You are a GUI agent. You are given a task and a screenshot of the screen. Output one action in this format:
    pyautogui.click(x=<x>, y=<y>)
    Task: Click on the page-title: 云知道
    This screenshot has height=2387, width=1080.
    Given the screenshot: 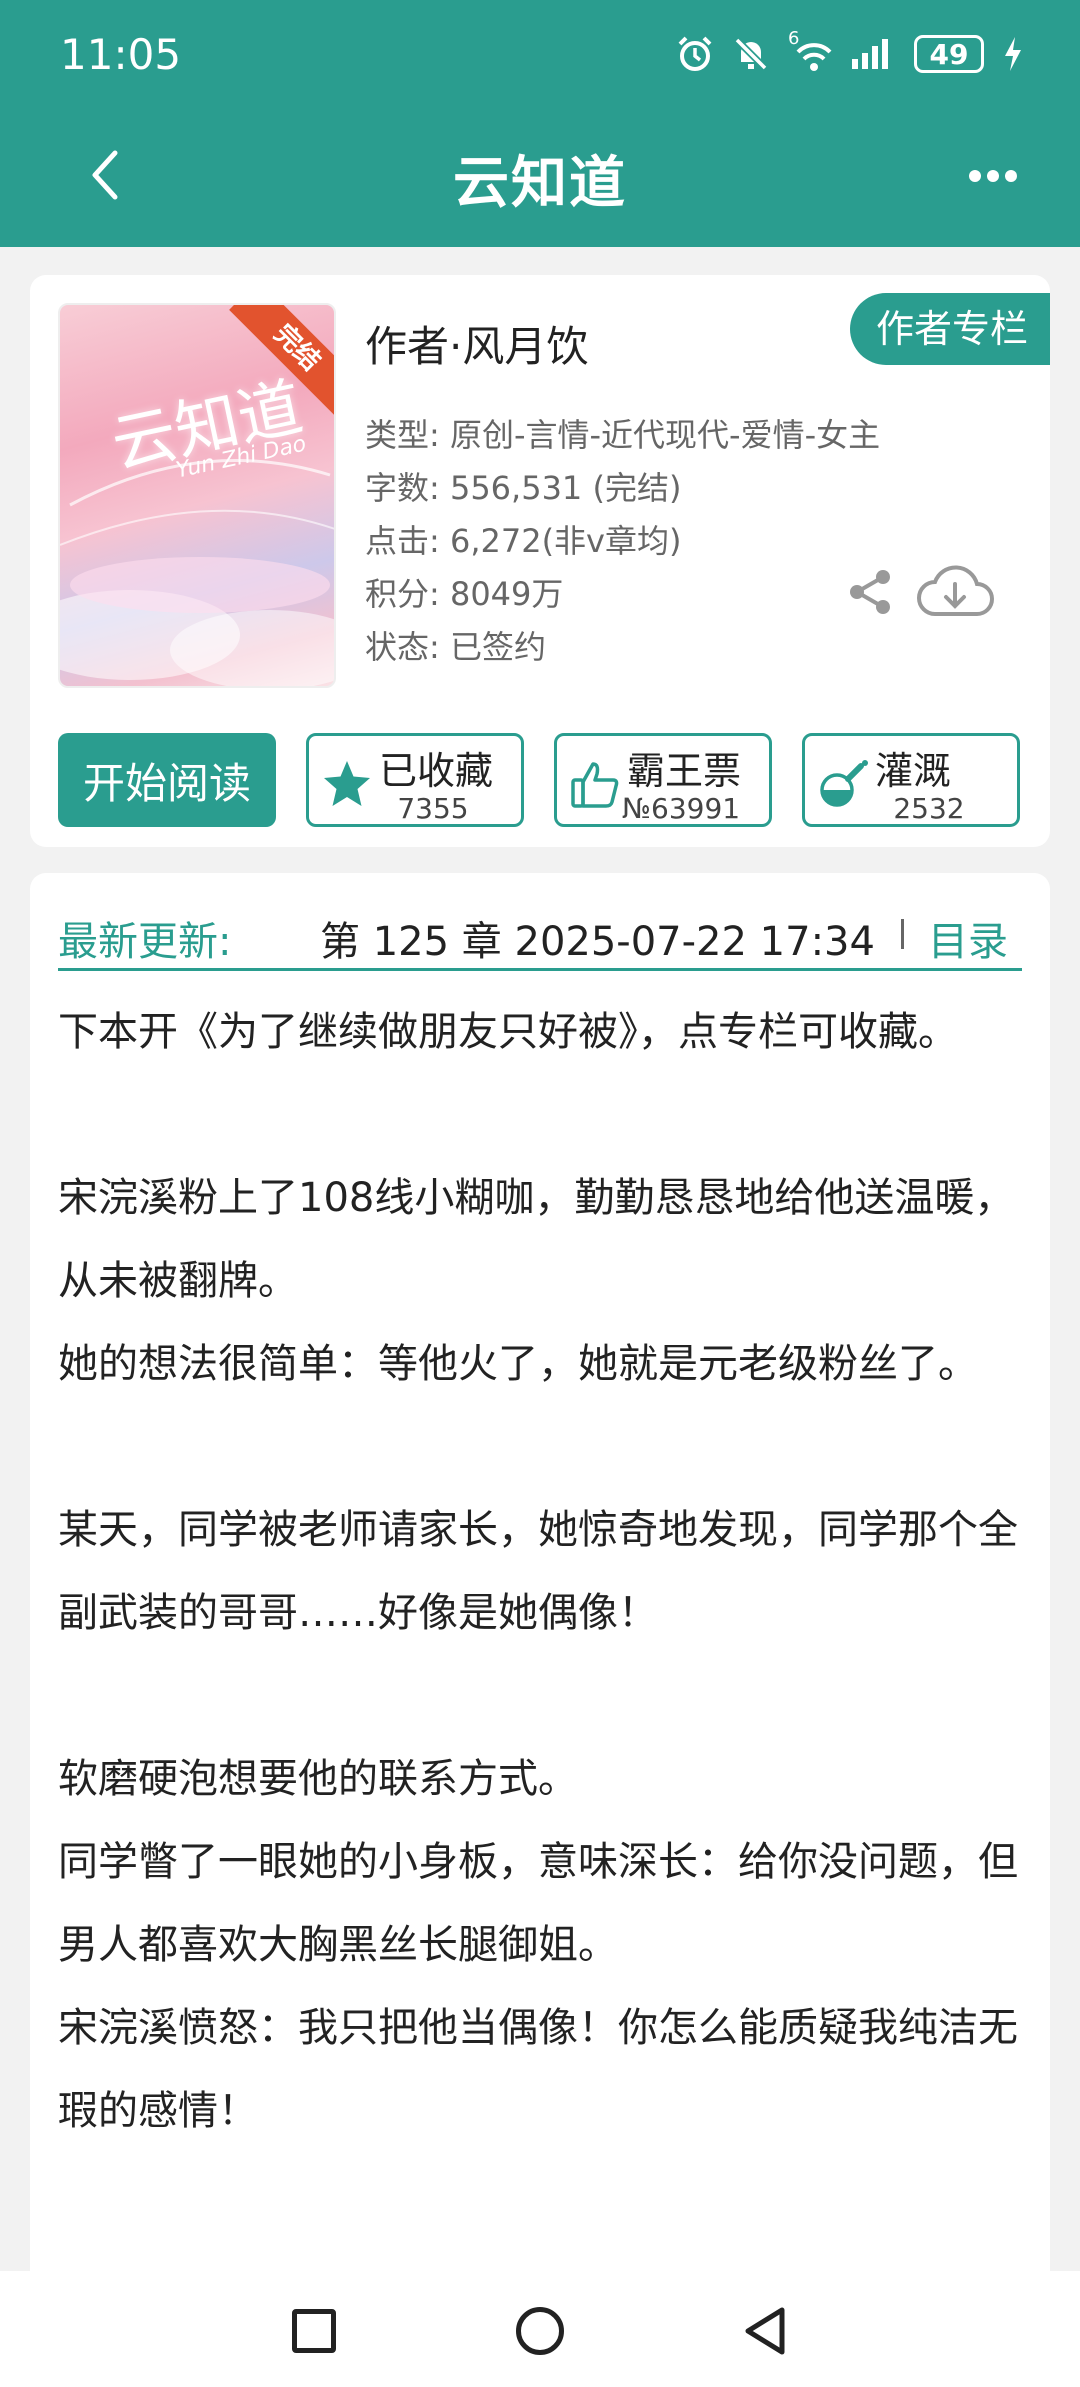 What is the action you would take?
    pyautogui.click(x=540, y=183)
    